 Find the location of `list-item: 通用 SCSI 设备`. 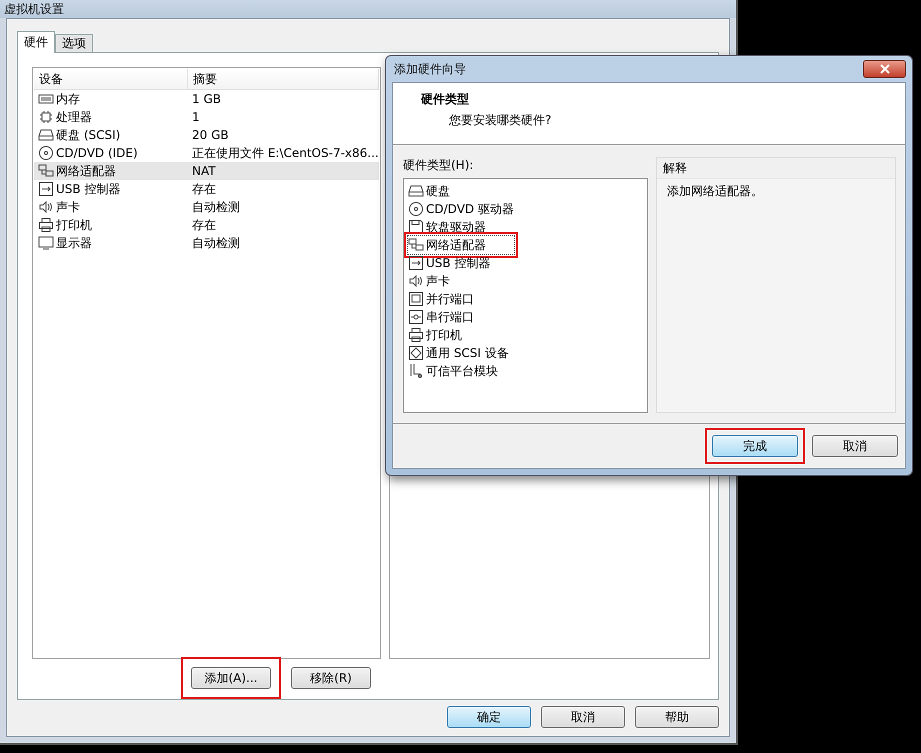

list-item: 通用 SCSI 设备 is located at coordinates (460, 353).